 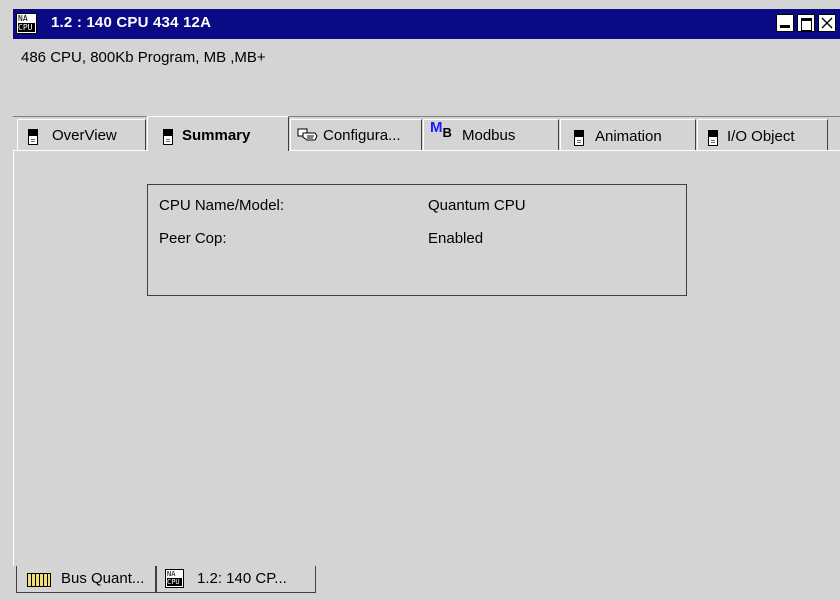 I want to click on configure-hand-icon, so click(x=308, y=137).